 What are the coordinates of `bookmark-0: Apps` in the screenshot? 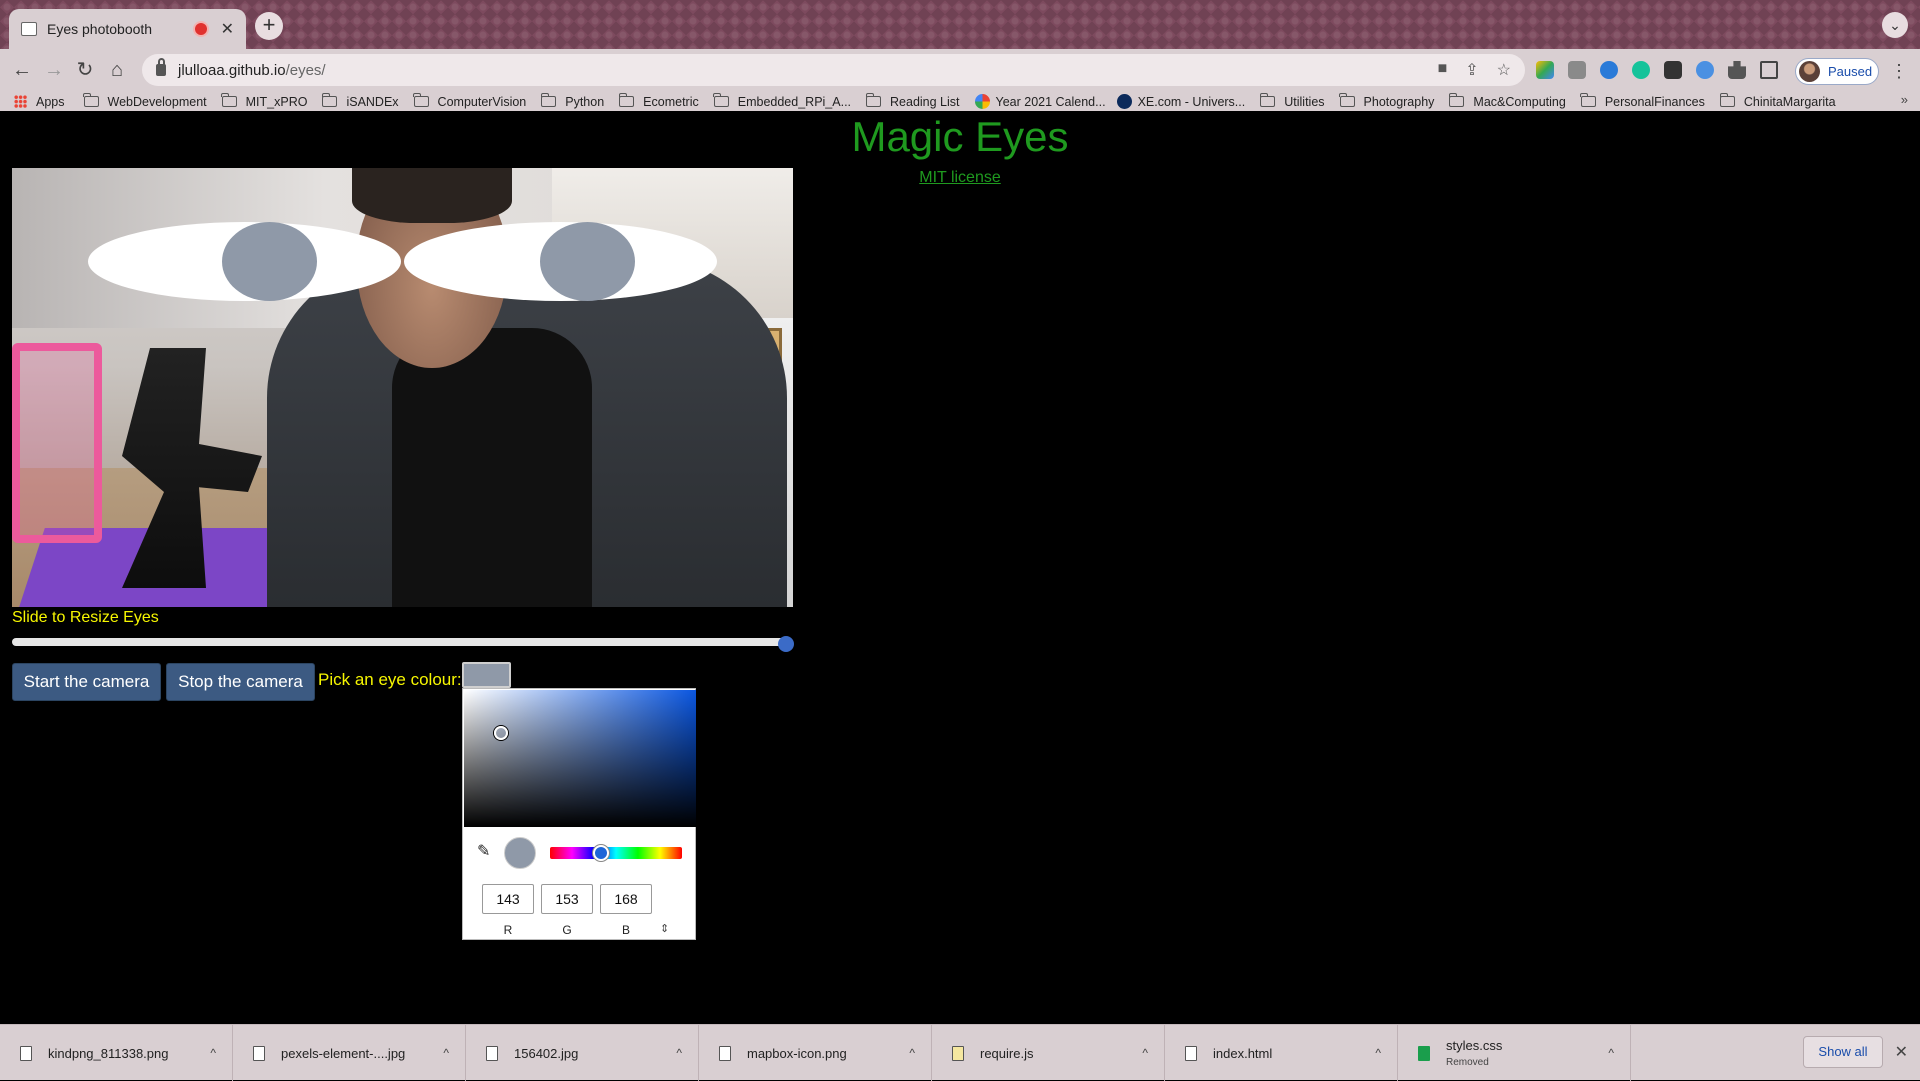 It's located at (39, 102).